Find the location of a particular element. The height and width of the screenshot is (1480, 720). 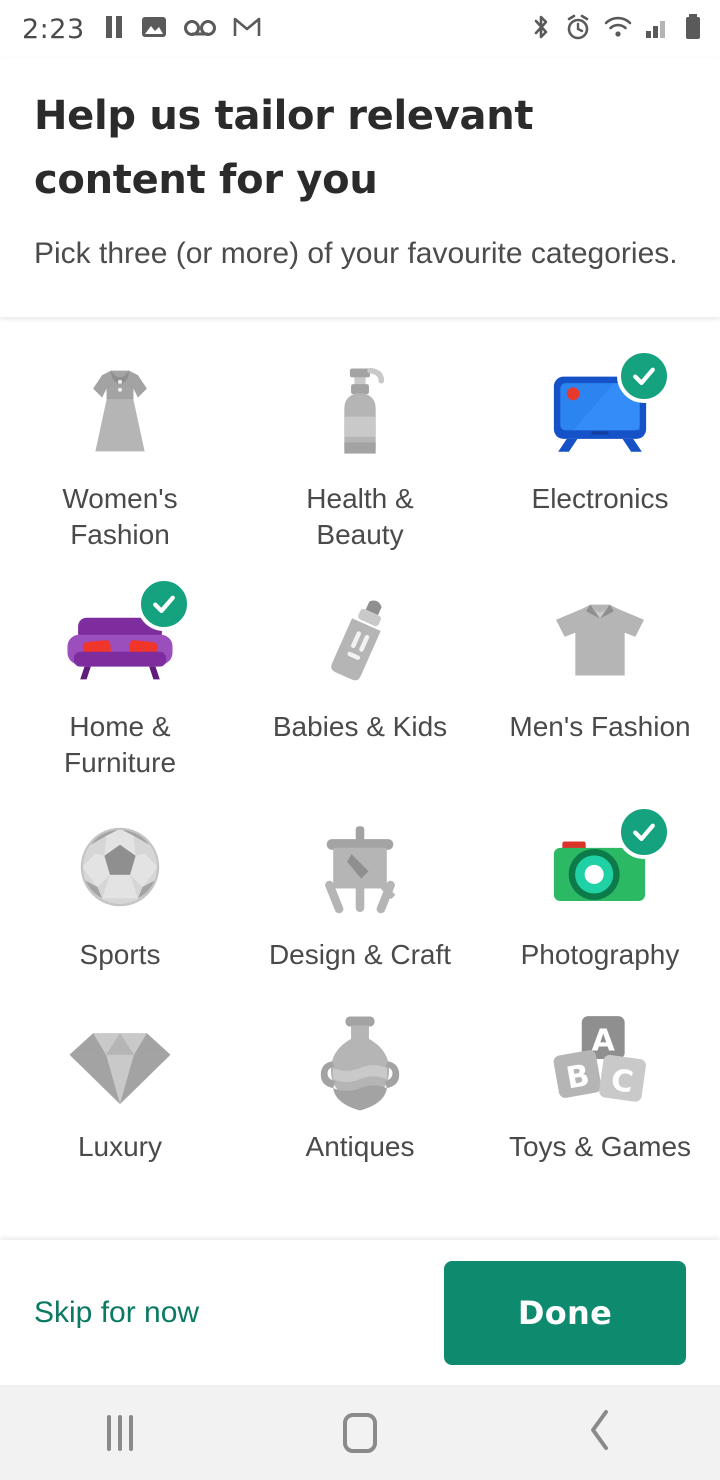

skip-for-now-button: Skip for now is located at coordinates (116, 1313).